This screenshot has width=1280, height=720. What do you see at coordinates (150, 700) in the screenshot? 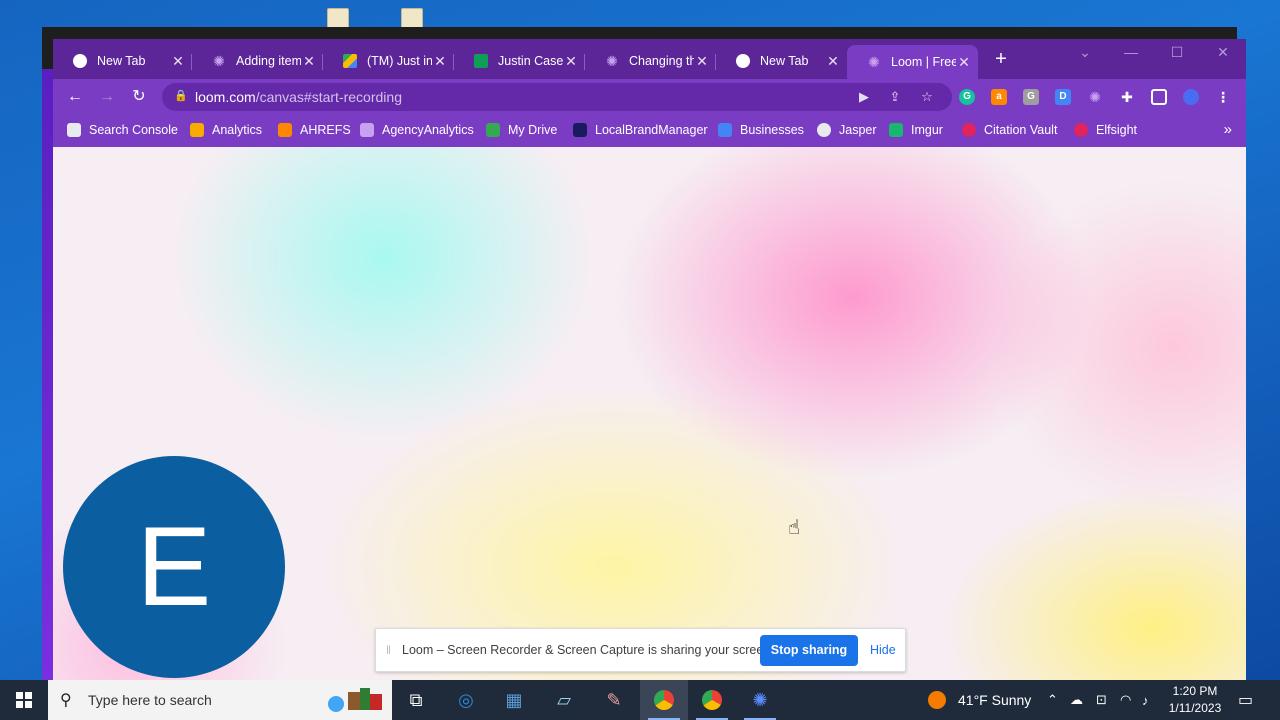
I see `search-placeholder: Type here to search` at bounding box center [150, 700].